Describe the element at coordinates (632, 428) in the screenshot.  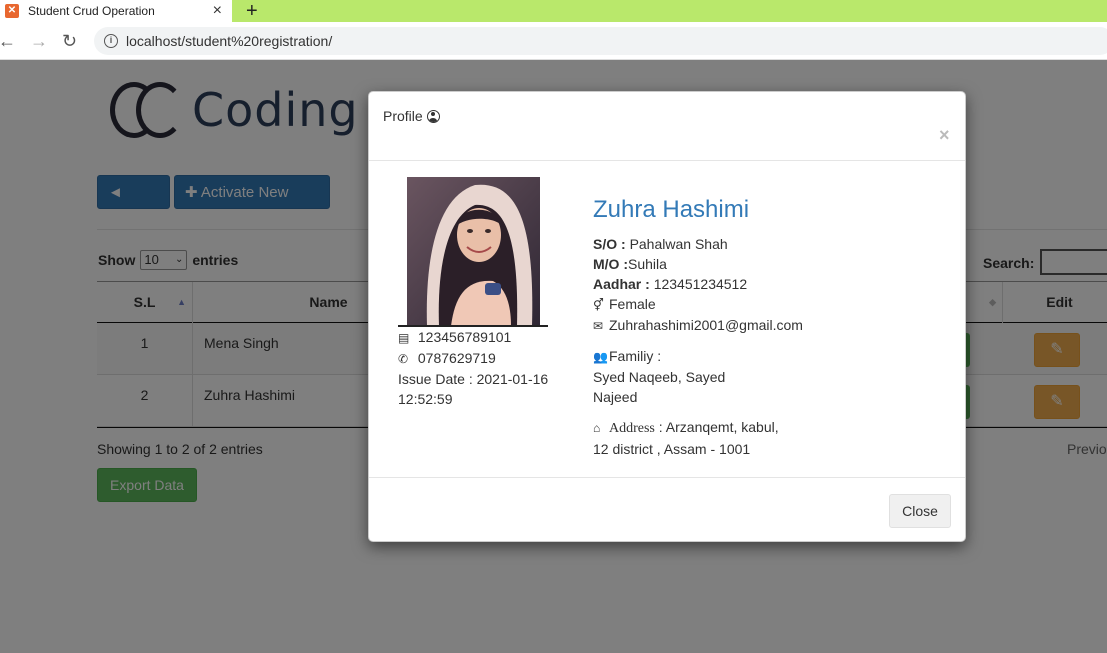
I see `address-label: Address` at that location.